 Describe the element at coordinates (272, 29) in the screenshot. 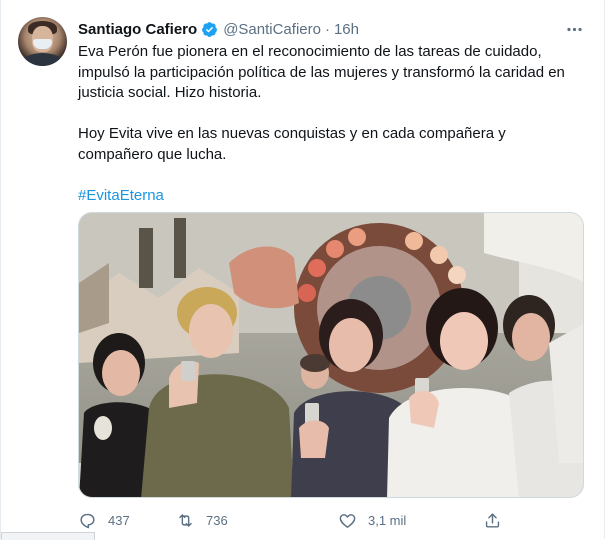

I see `author-handle: @SantiCafiero` at that location.